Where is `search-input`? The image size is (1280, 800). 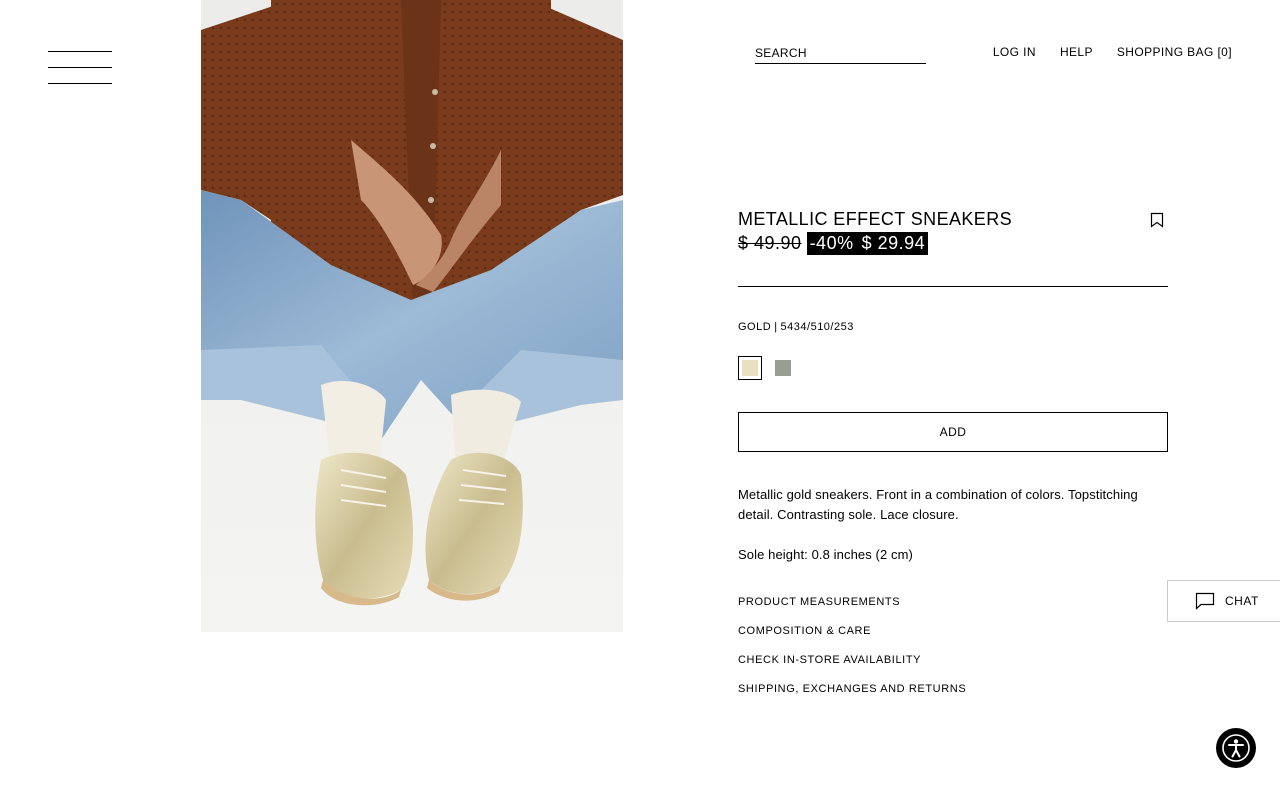
search-input is located at coordinates (840, 53).